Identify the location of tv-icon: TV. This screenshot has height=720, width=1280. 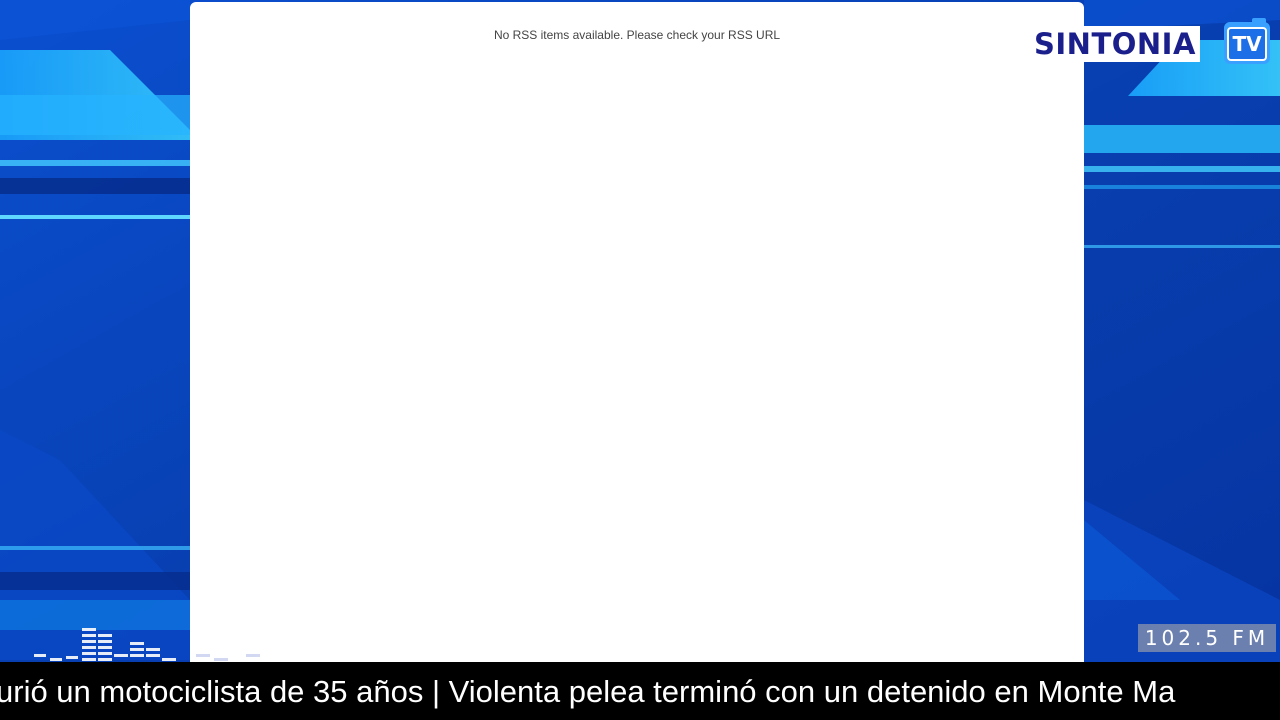
(1247, 42).